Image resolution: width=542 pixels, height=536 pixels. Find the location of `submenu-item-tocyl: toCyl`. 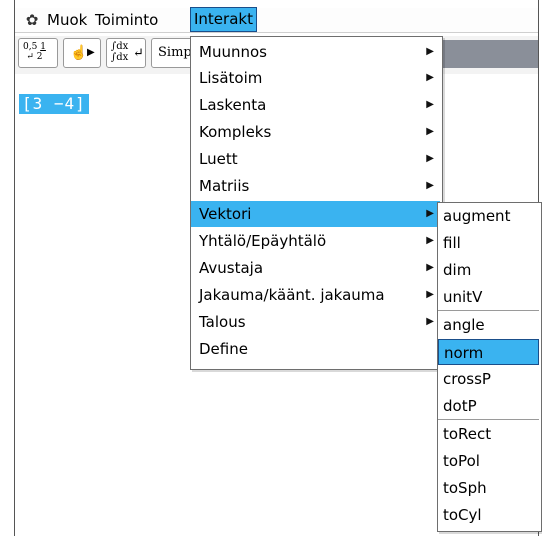

submenu-item-tocyl: toCyl is located at coordinates (488, 515).